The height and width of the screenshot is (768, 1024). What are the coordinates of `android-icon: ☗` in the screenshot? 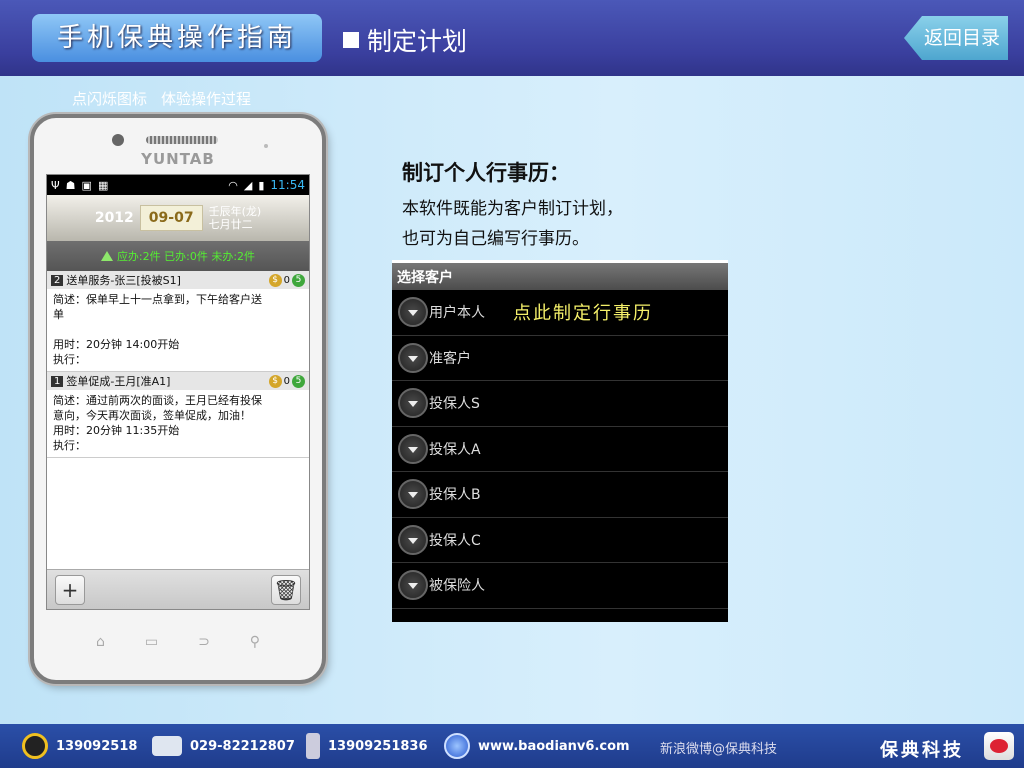 It's located at (70, 185).